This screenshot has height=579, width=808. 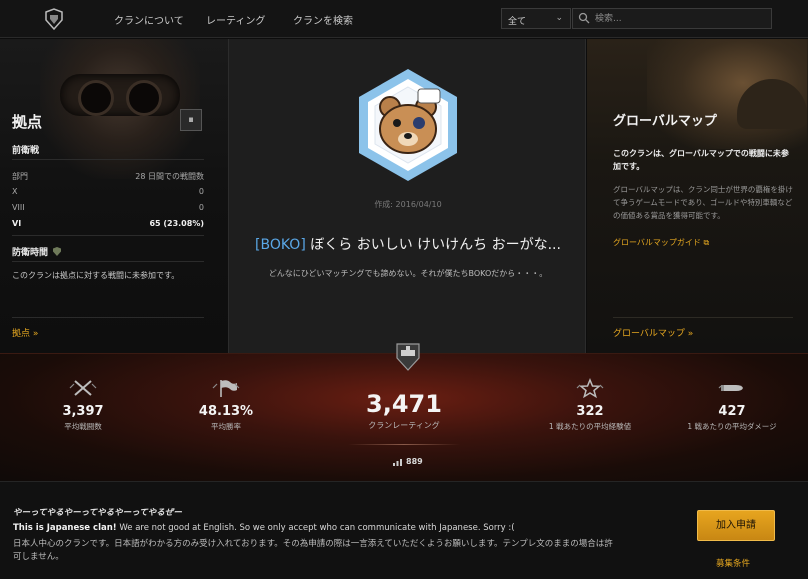 What do you see at coordinates (54, 19) in the screenshot?
I see `clan-portal-logo-icon` at bounding box center [54, 19].